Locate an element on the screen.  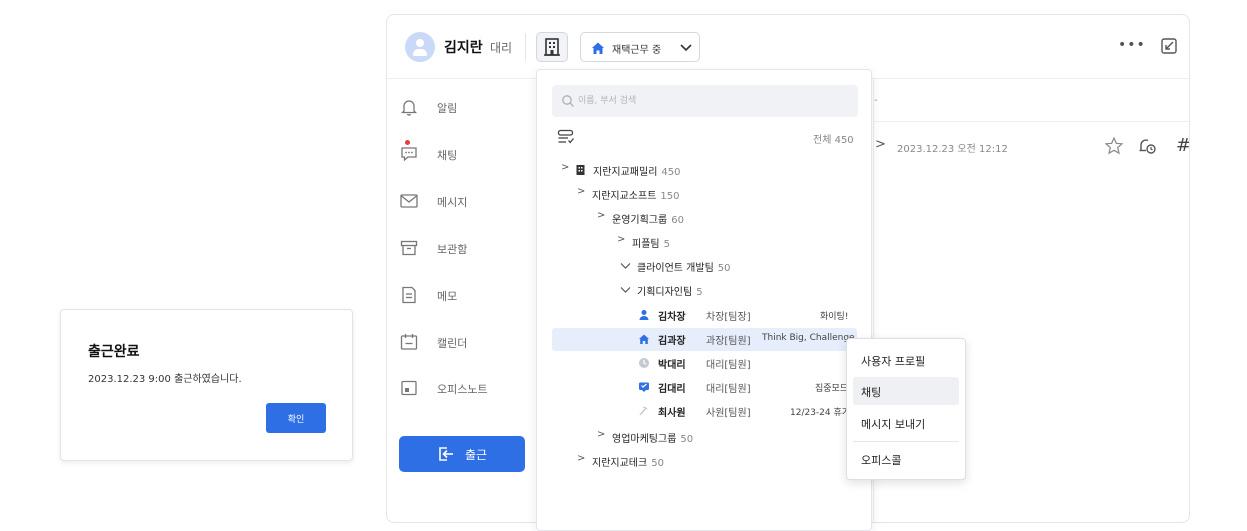
user-name: 김지란 is located at coordinates (463, 48).